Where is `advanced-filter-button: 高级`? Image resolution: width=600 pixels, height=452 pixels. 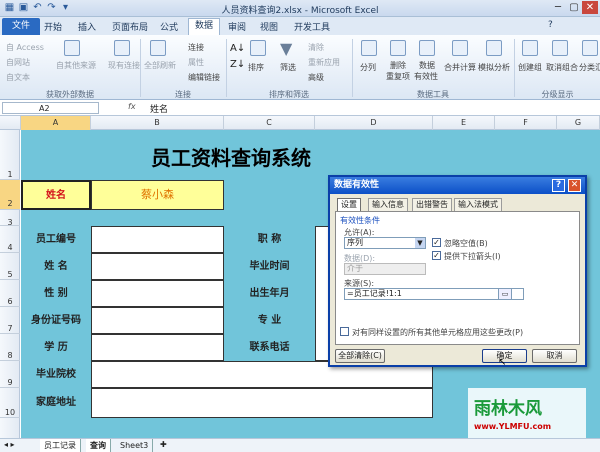 advanced-filter-button: 高级 is located at coordinates (316, 77).